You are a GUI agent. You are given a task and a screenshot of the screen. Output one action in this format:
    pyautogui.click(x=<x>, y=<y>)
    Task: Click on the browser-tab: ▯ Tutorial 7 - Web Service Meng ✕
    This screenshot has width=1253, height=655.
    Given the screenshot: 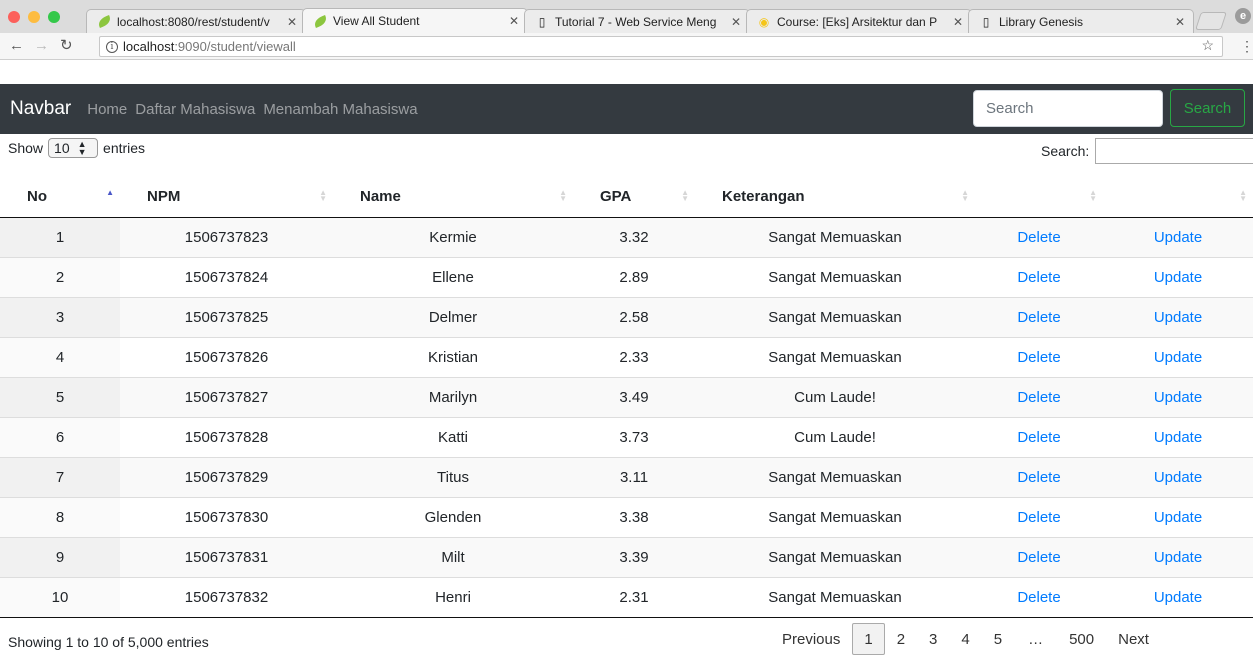 What is the action you would take?
    pyautogui.click(x=637, y=21)
    